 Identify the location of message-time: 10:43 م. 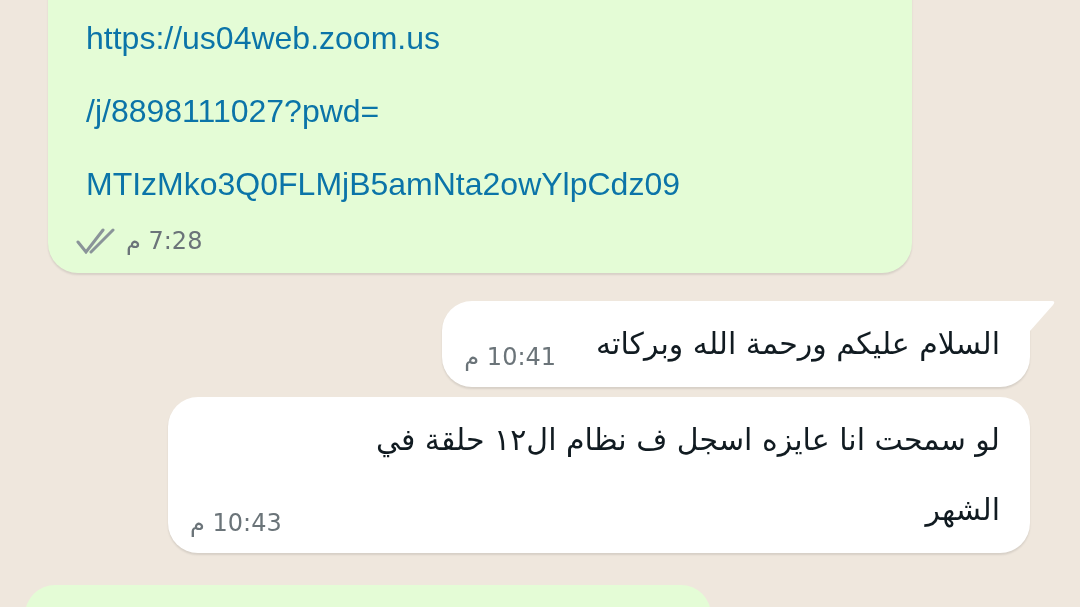
(236, 523).